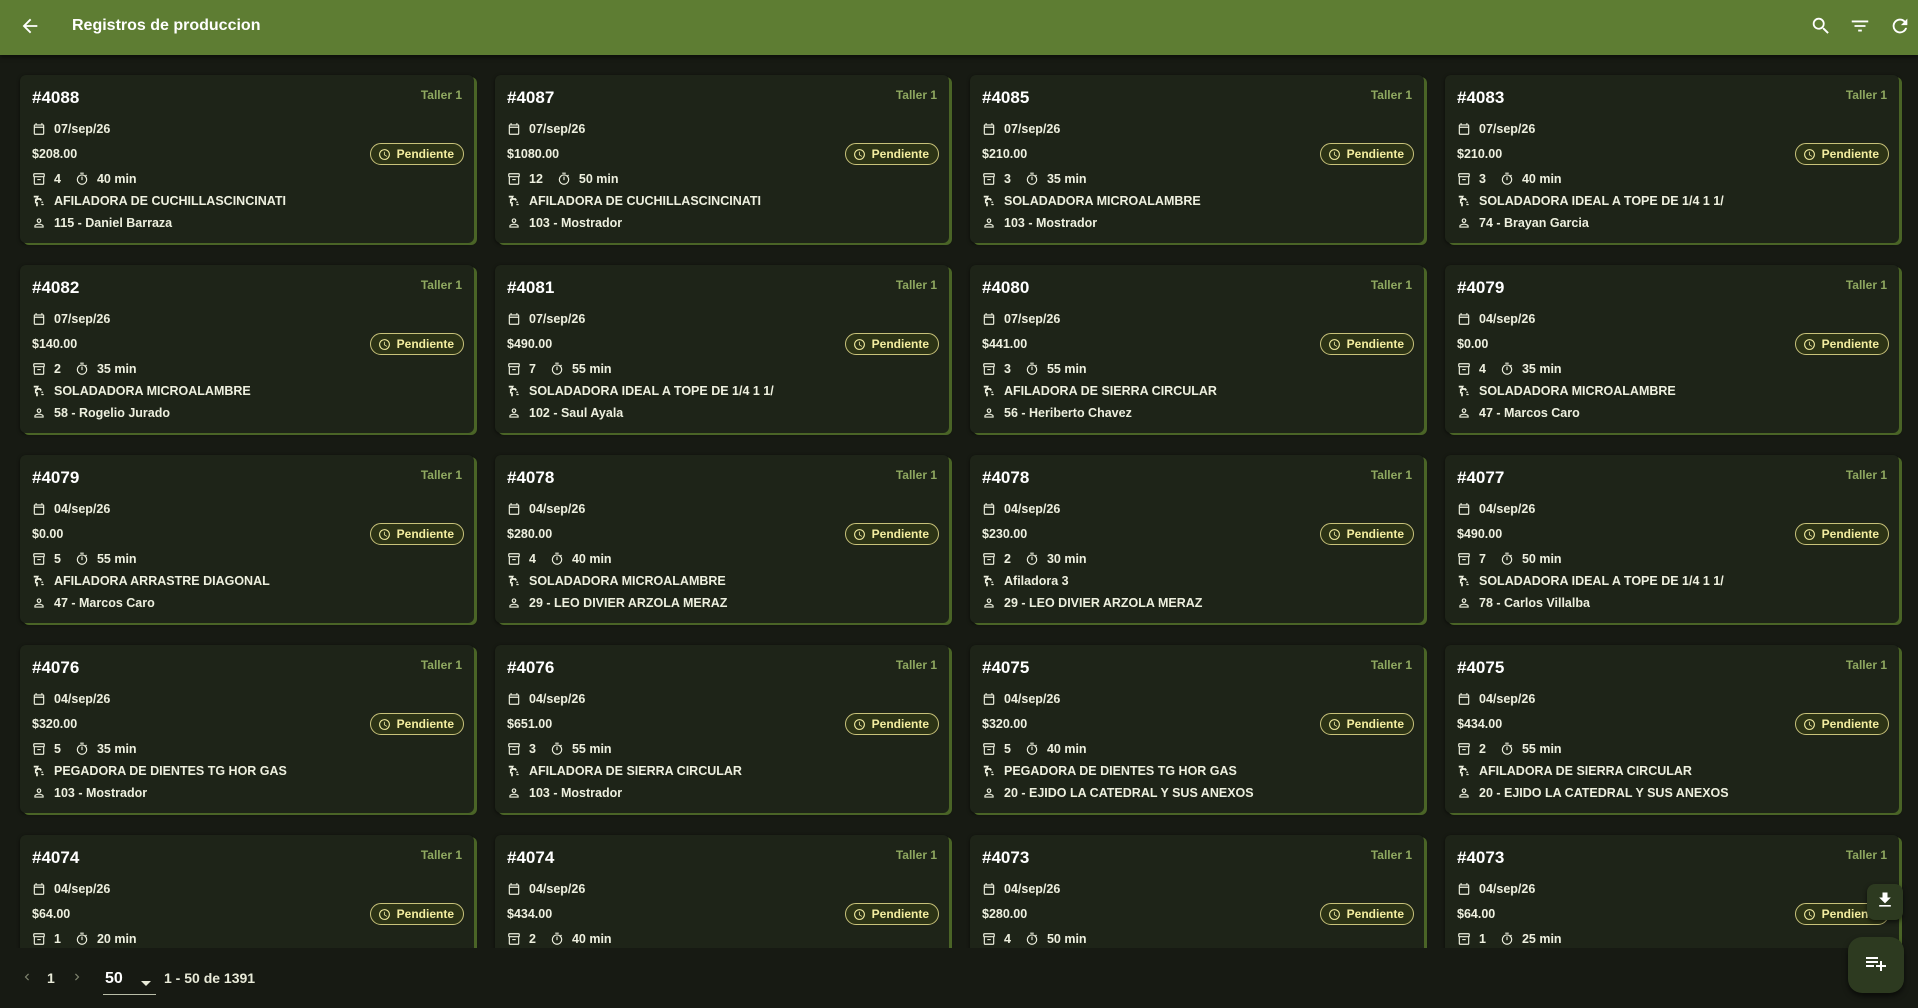 The image size is (1918, 1008). Describe the element at coordinates (1529, 413) in the screenshot. I see `record-user: 47 - Marcos Caro` at that location.